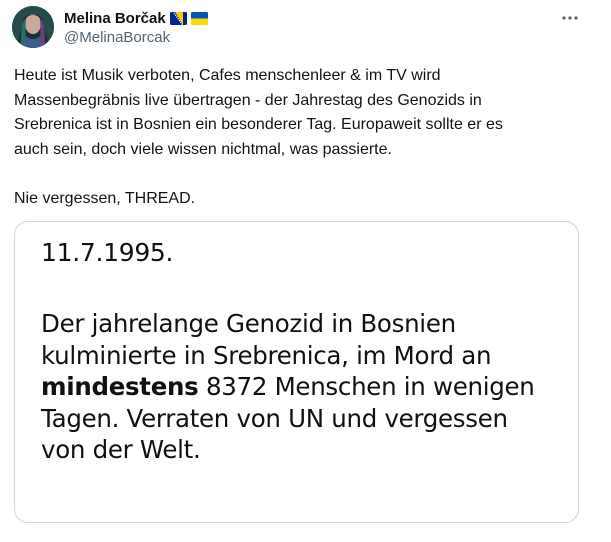 Image resolution: width=611 pixels, height=542 pixels. What do you see at coordinates (248, 323) in the screenshot?
I see `media-line-1: Der jahrelange Genozid in Bosnien` at bounding box center [248, 323].